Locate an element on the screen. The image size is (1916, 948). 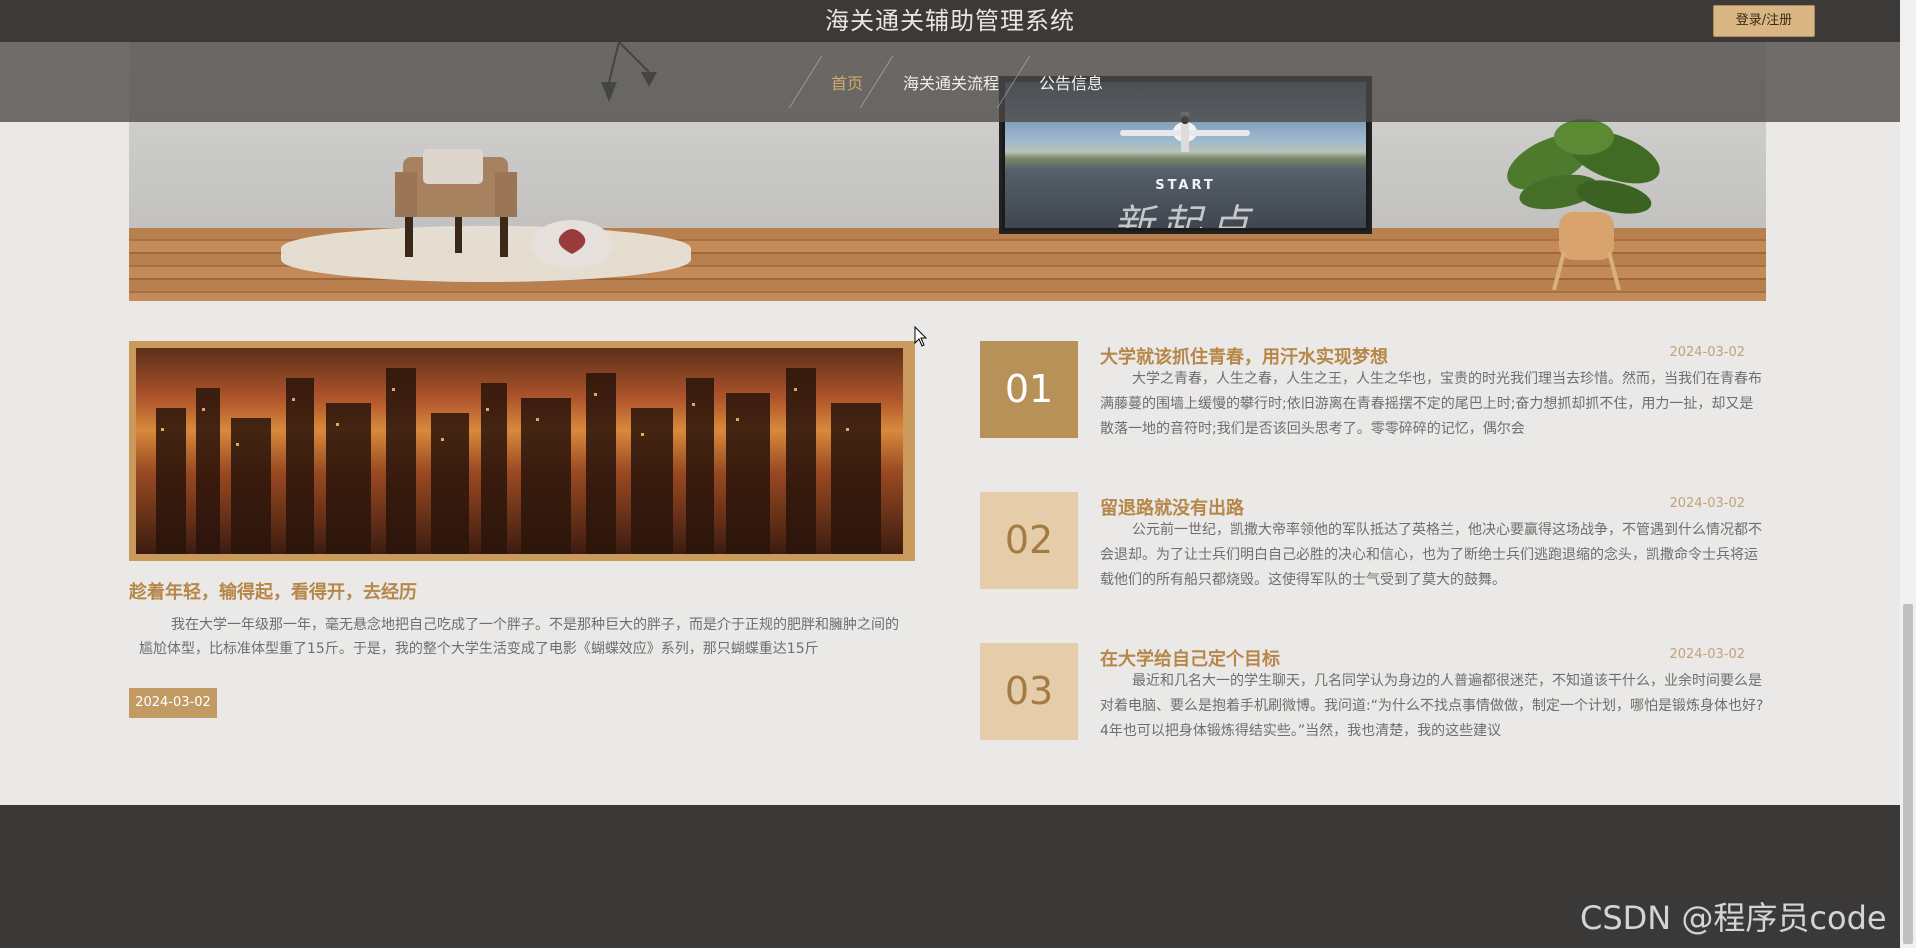
armchair-illustration is located at coordinates (456, 203).